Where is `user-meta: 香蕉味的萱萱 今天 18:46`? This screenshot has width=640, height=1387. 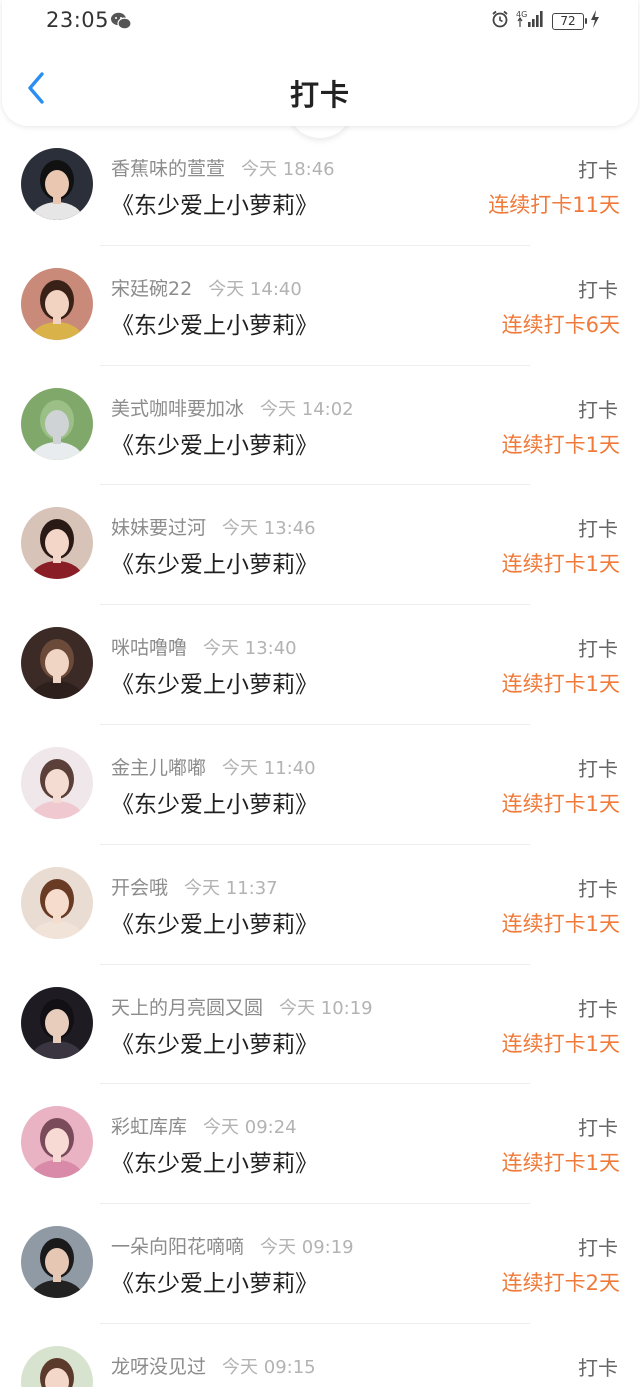 user-meta: 香蕉味的萱萱 今天 18:46 is located at coordinates (223, 167).